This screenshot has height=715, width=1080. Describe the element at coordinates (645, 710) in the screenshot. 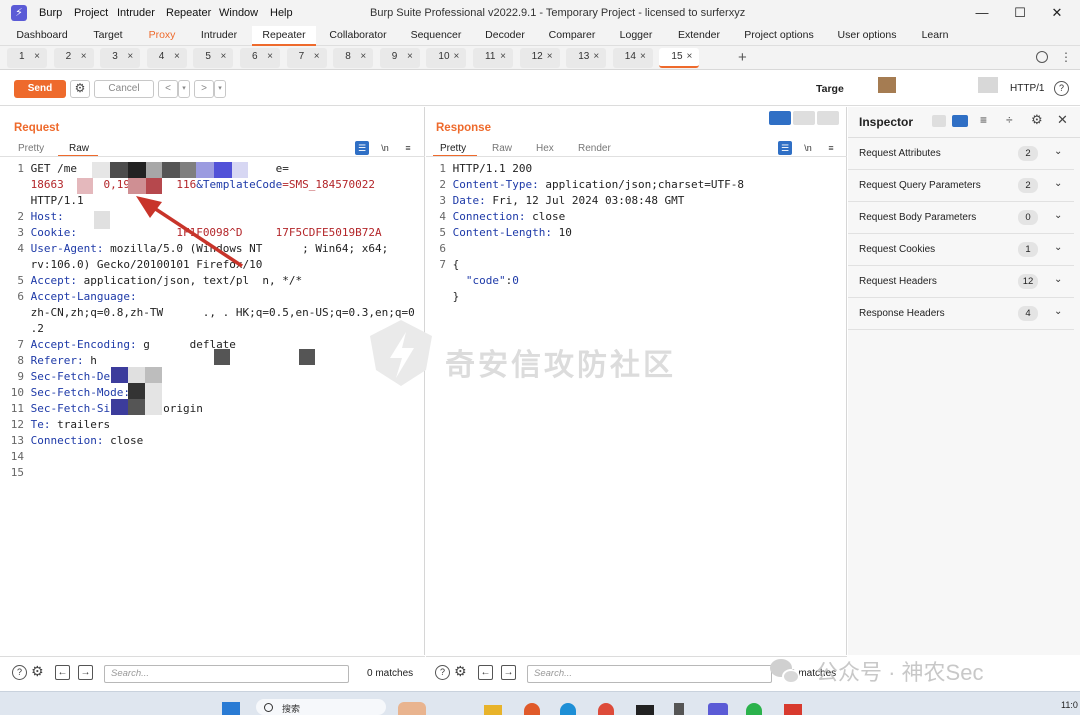

I see `terminal-icon` at that location.